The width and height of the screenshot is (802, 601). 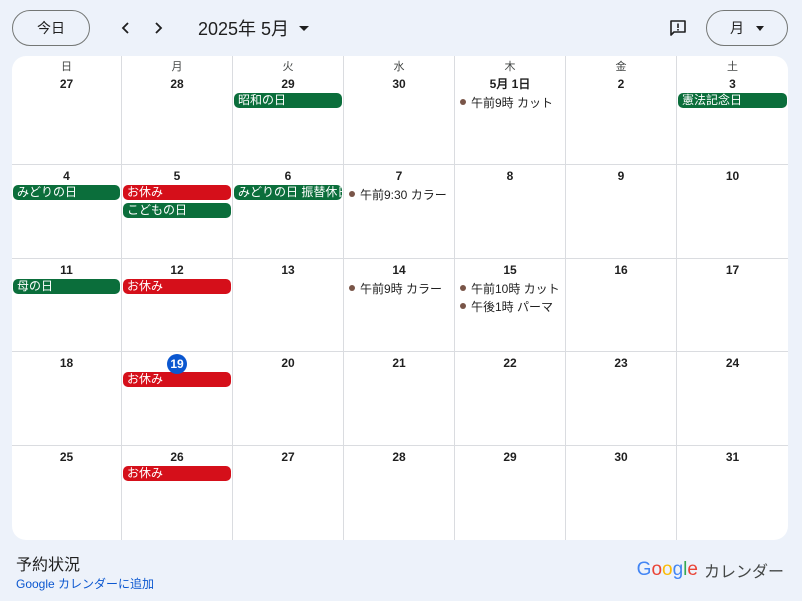 What do you see at coordinates (67, 305) in the screenshot?
I see `day-cell: 11 母の日` at bounding box center [67, 305].